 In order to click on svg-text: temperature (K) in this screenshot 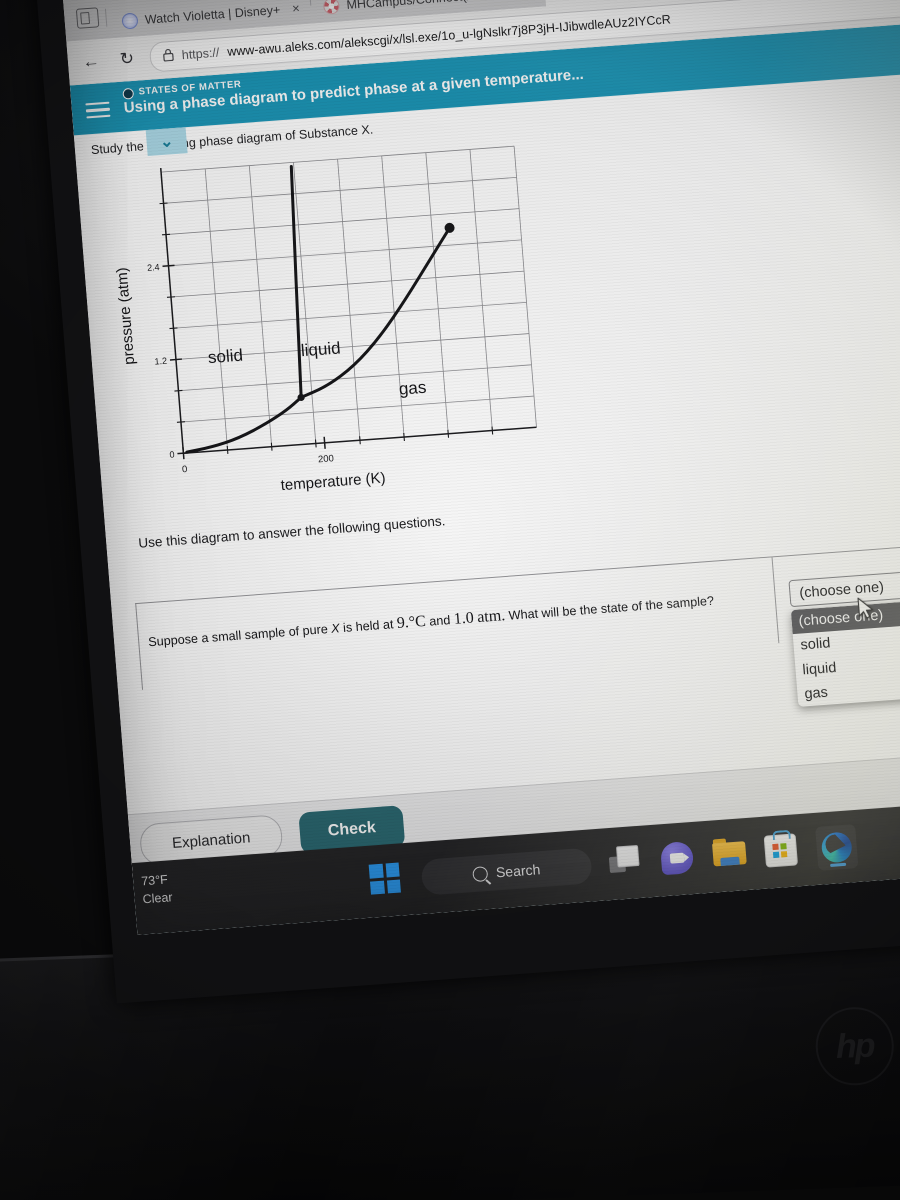, I will do `click(333, 481)`.